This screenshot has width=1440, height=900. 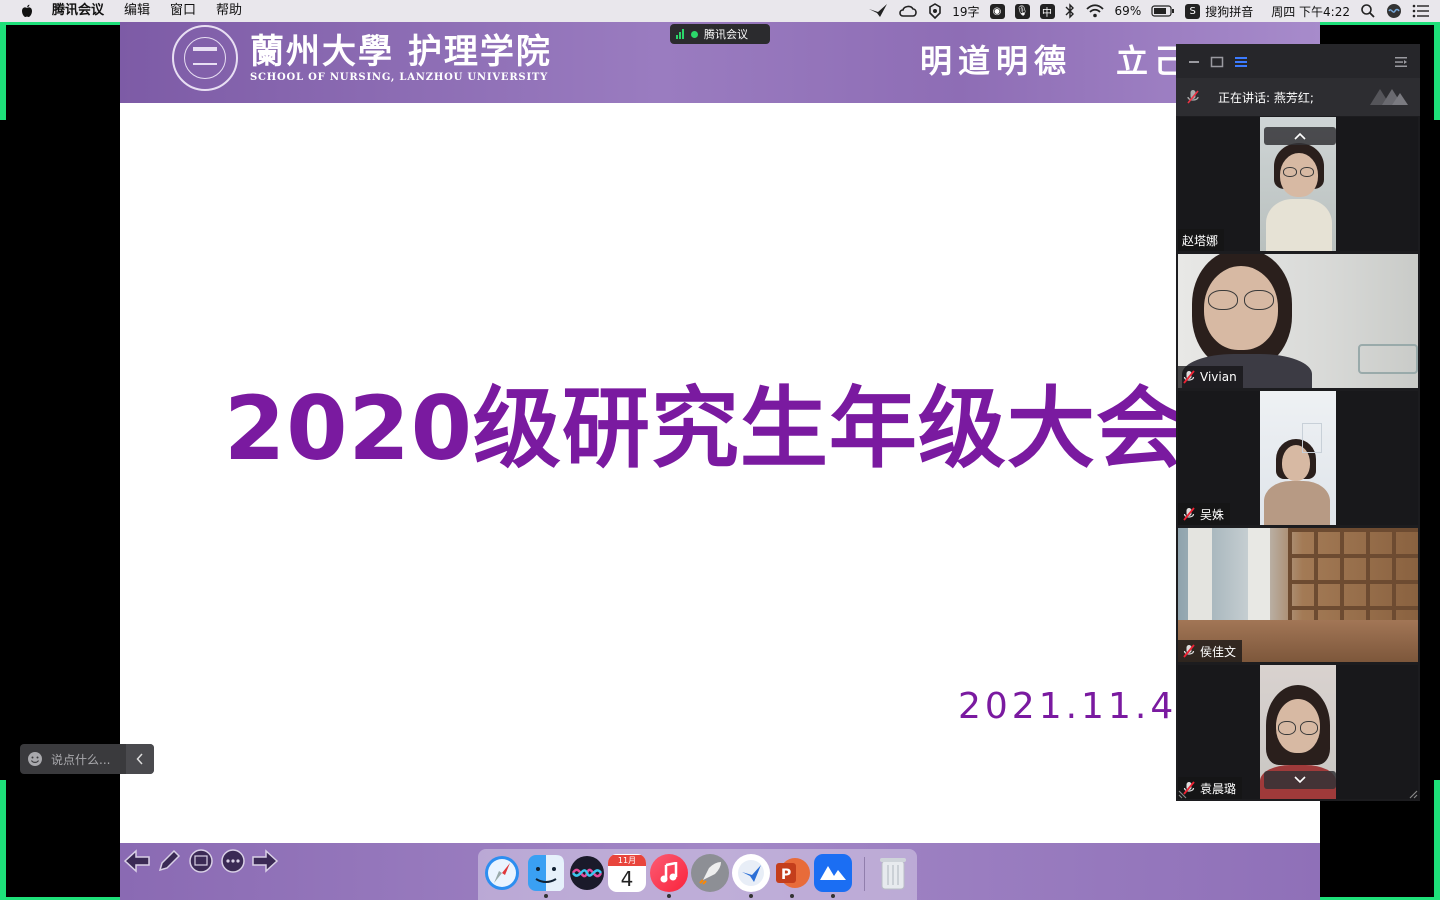 What do you see at coordinates (694, 34) in the screenshot?
I see `recording-status-dot` at bounding box center [694, 34].